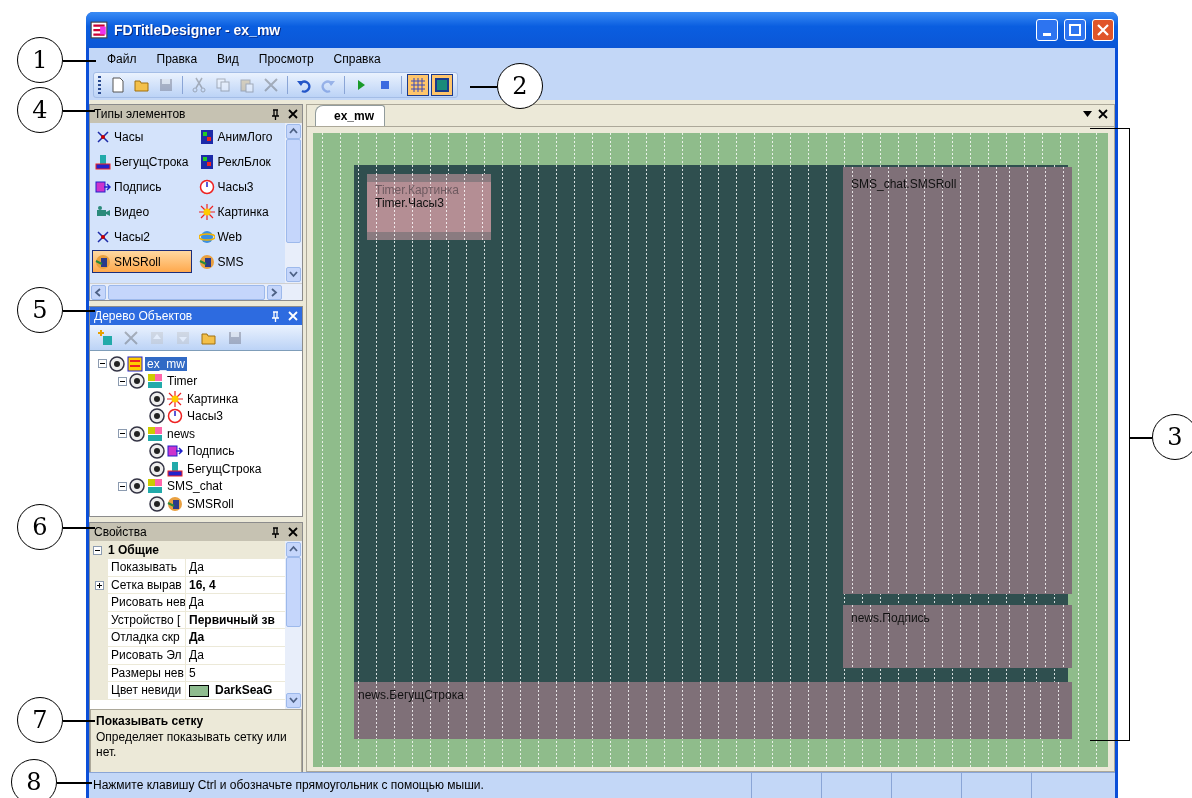 The width and height of the screenshot is (1192, 798). What do you see at coordinates (210, 503) in the screenshot?
I see `tree-item: SMSRoll` at bounding box center [210, 503].